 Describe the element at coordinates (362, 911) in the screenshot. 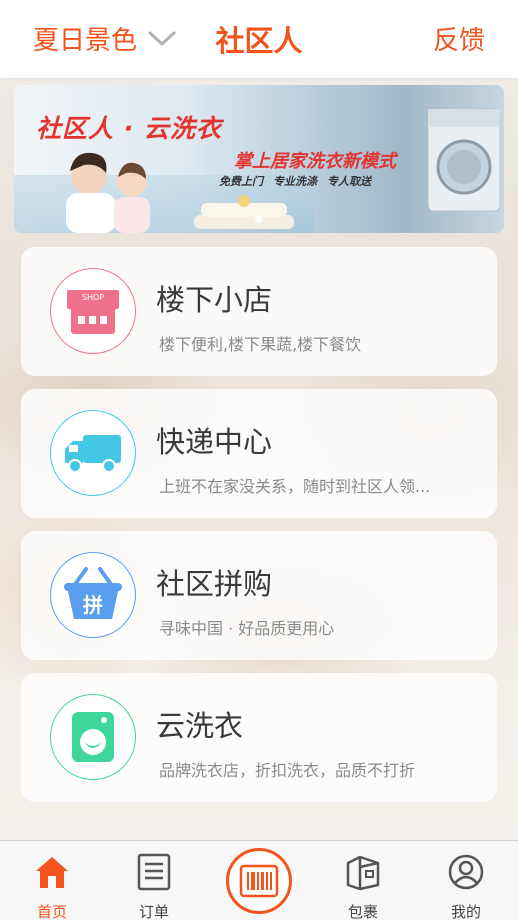

I see `tab-label: 包裹` at that location.